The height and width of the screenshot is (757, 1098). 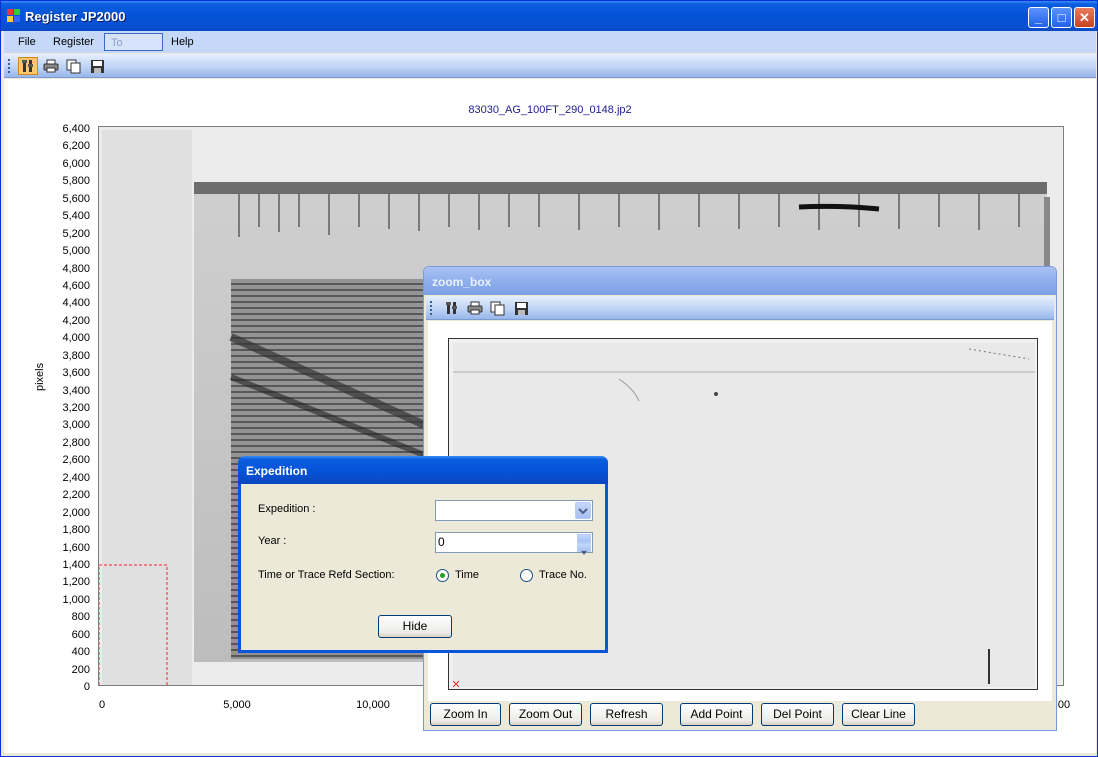 I want to click on app-icon, so click(x=14, y=16).